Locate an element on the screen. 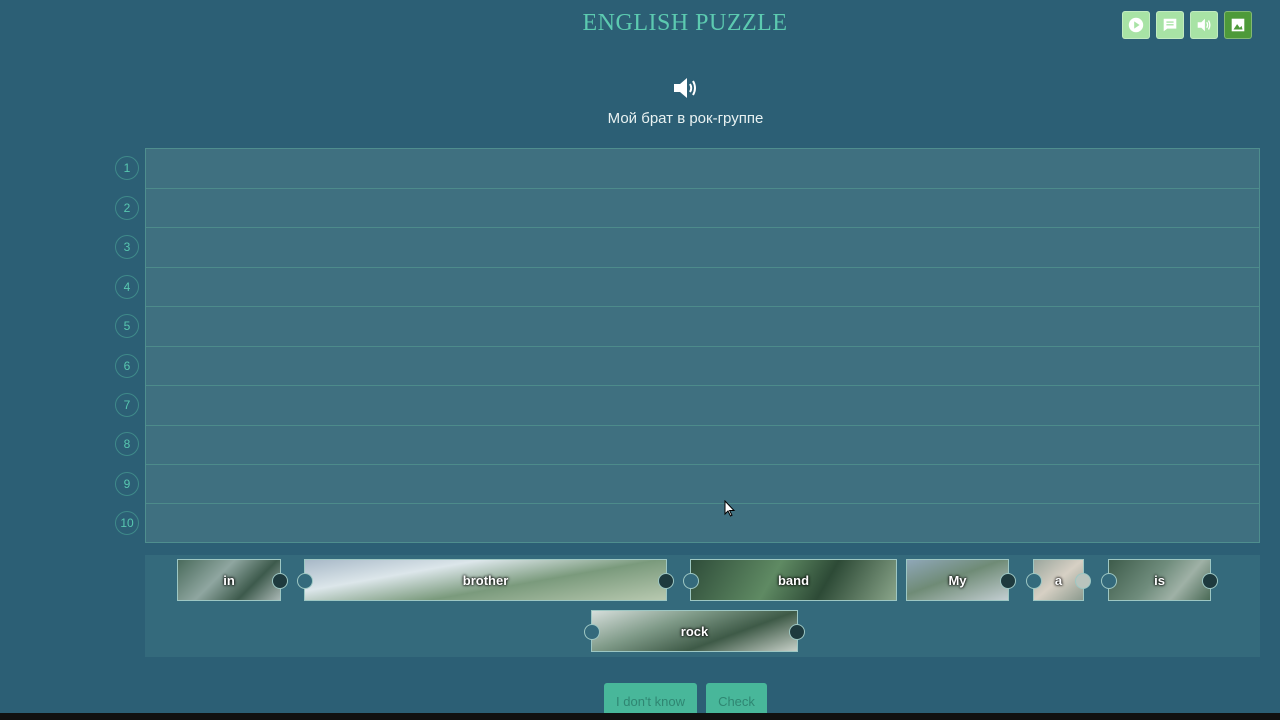 The width and height of the screenshot is (1280, 720). play-icon is located at coordinates (1136, 25).